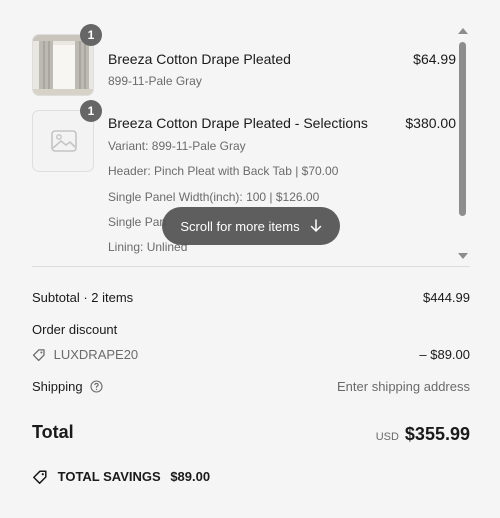  I want to click on divider, so click(251, 266).